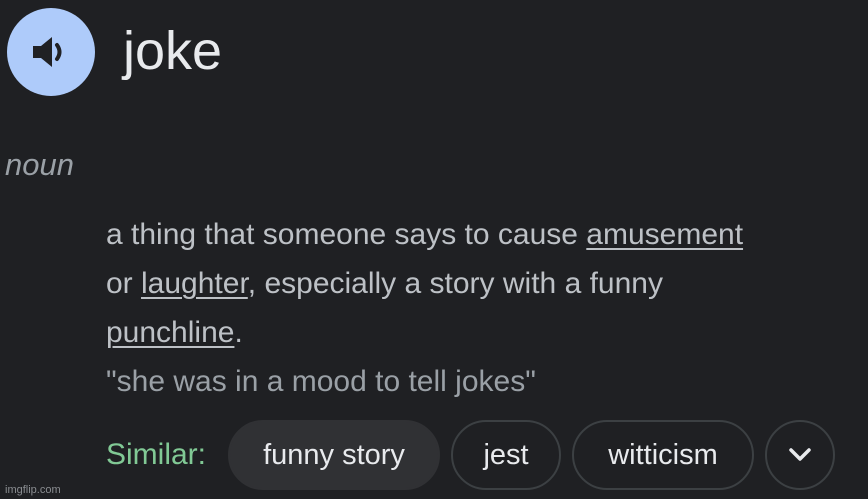  Describe the element at coordinates (506, 455) in the screenshot. I see `similar-chip-jest: jest` at that location.